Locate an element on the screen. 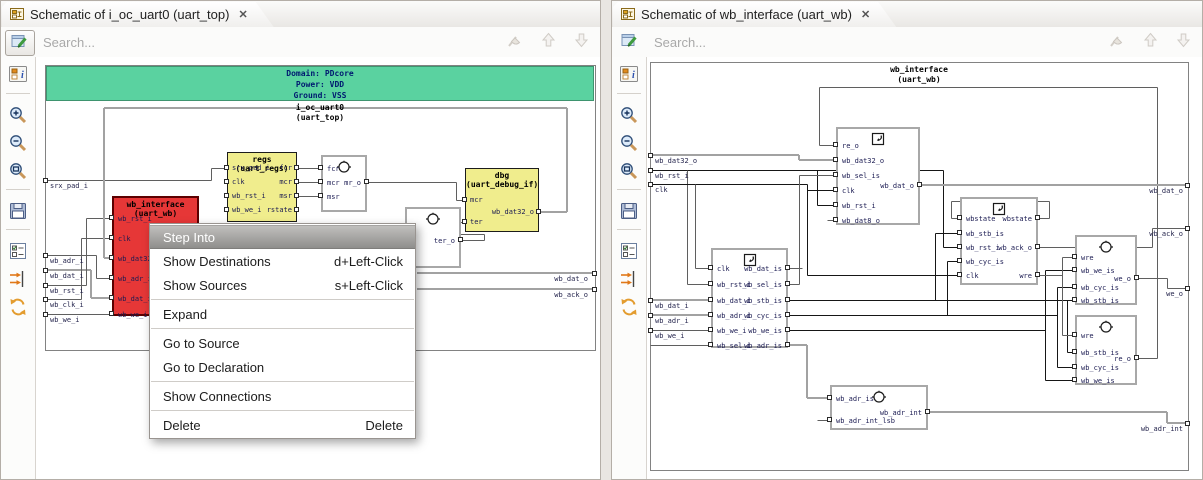 The image size is (1203, 480). zoom-fit-button is located at coordinates (629, 171).